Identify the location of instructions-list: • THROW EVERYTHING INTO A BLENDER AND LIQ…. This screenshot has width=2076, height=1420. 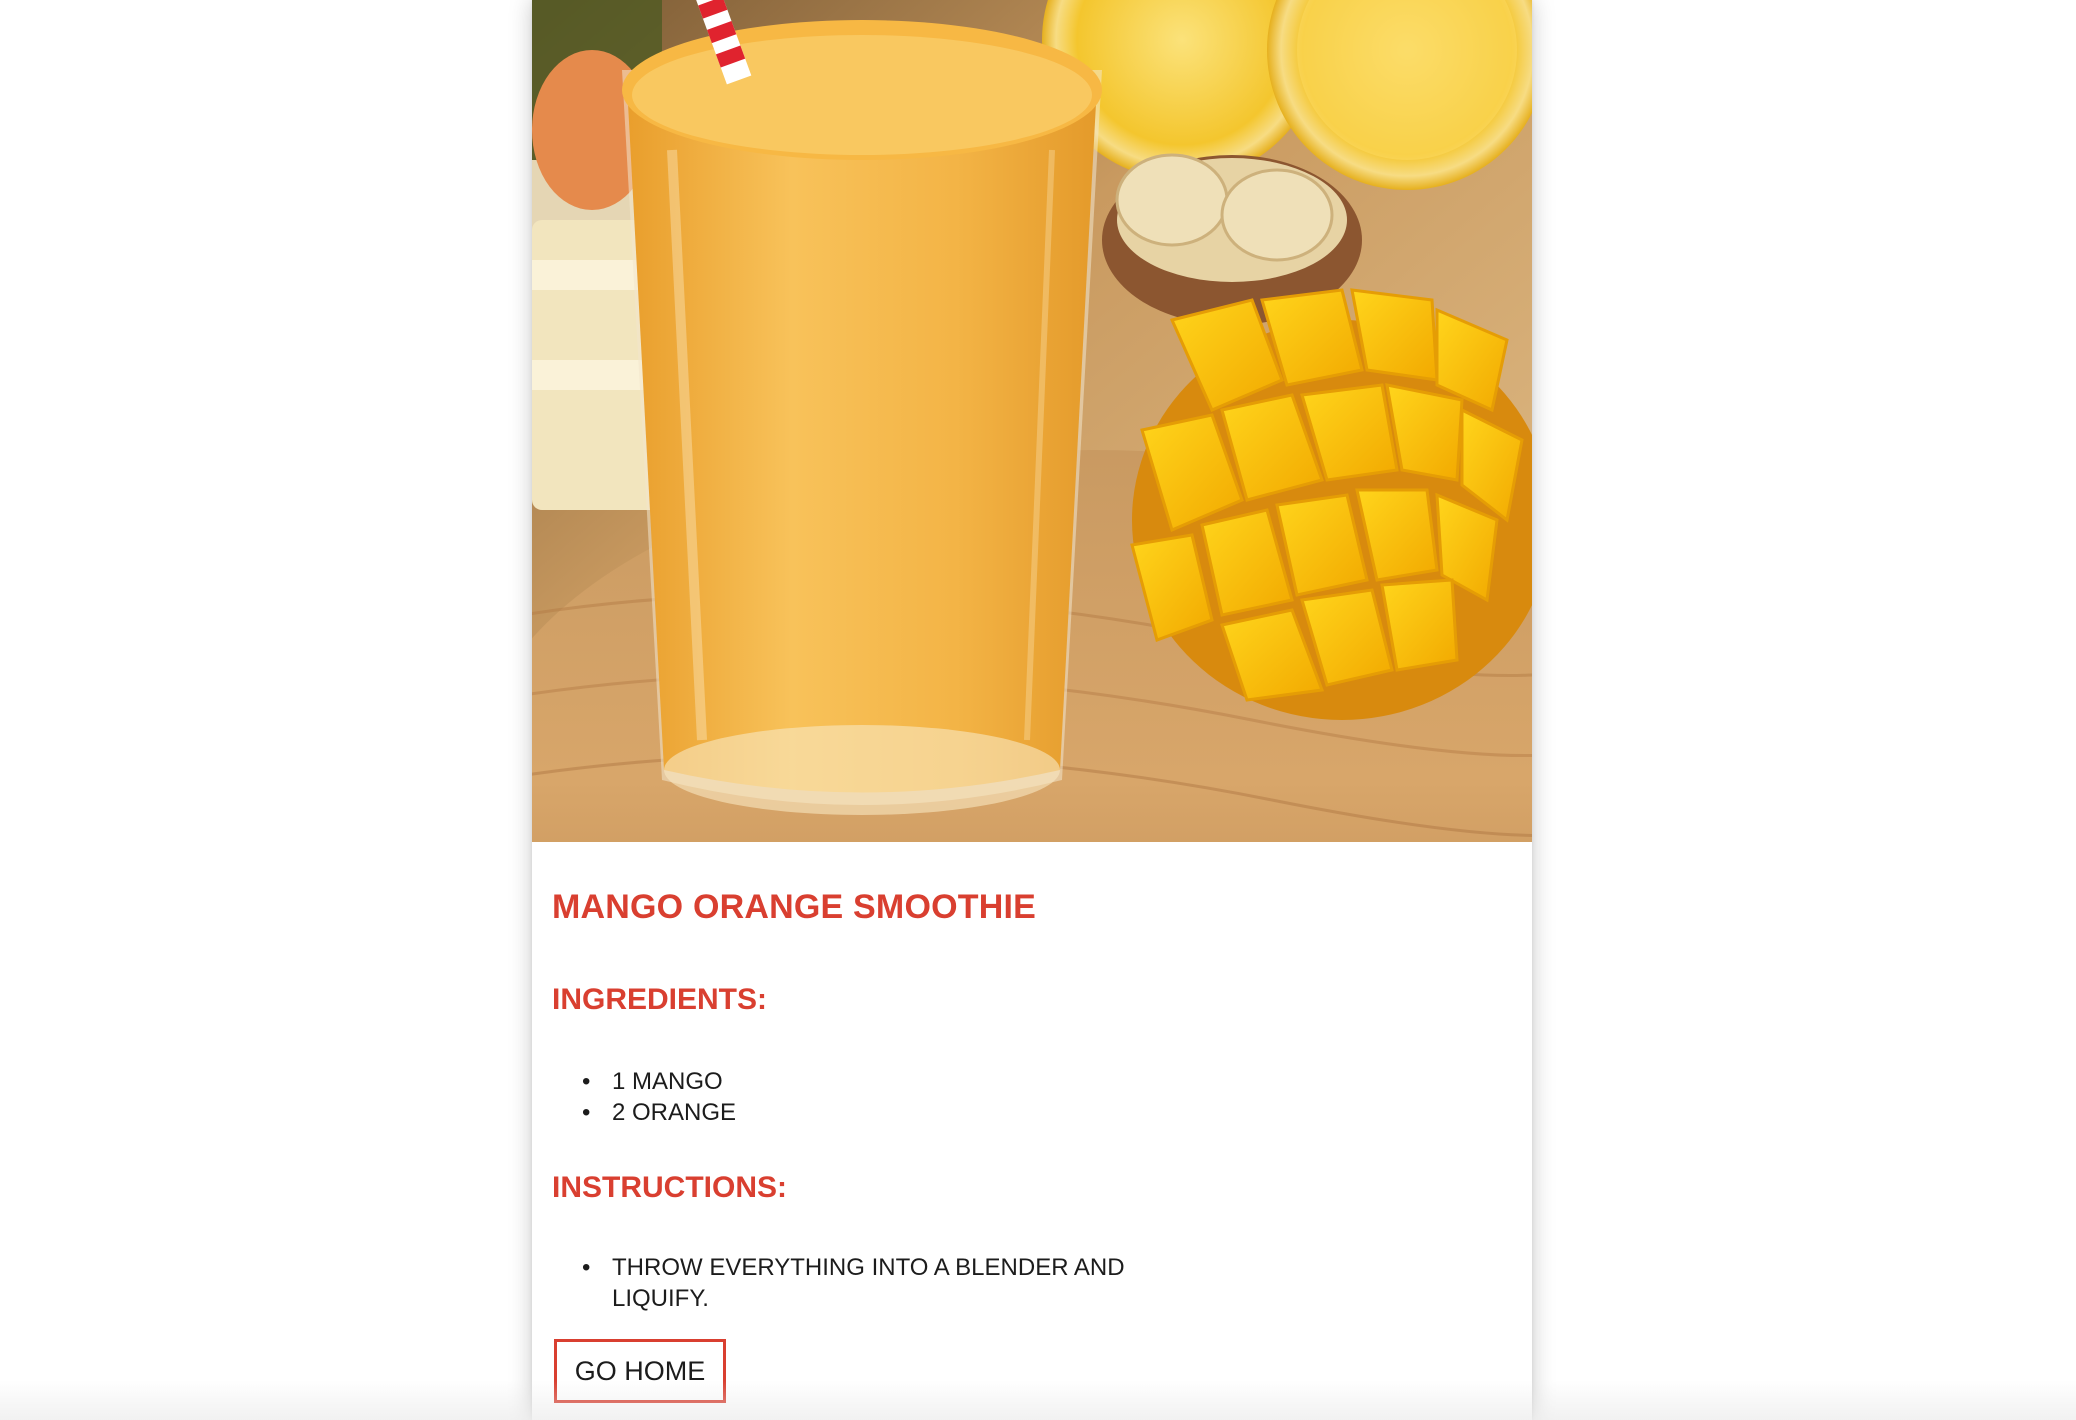
(862, 1283).